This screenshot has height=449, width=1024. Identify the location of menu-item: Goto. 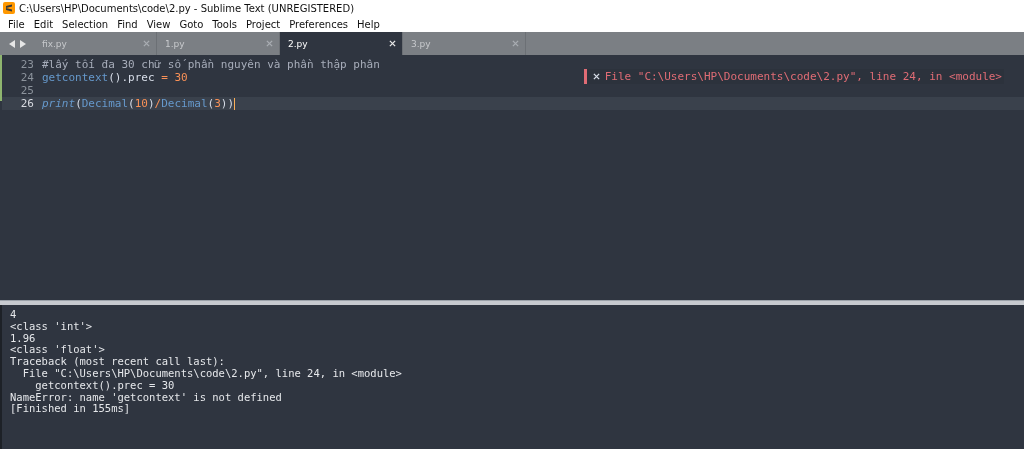
(191, 24).